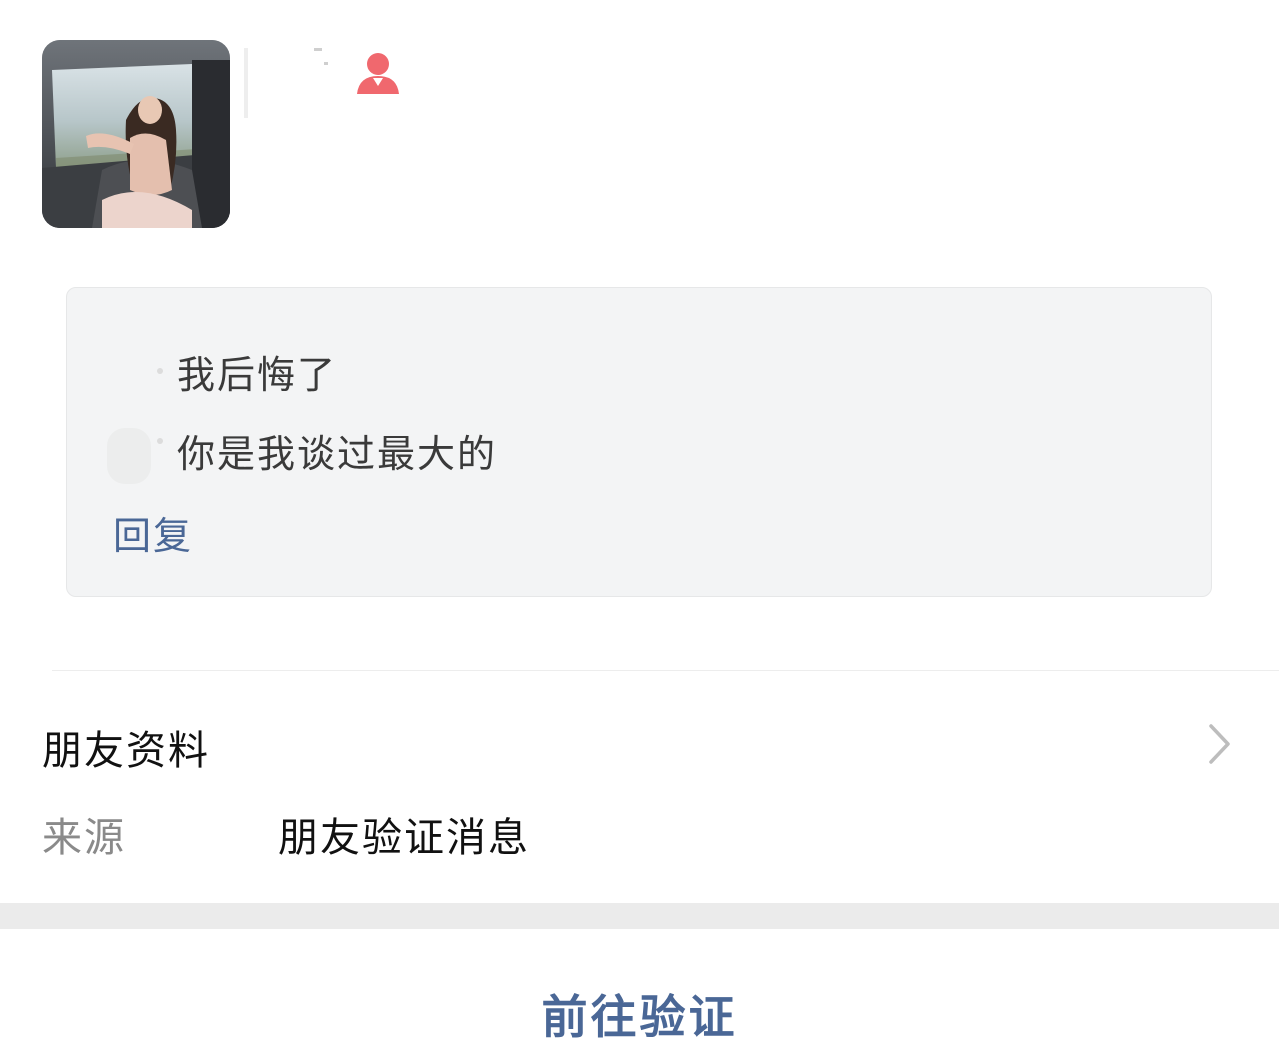 The height and width of the screenshot is (1053, 1279). I want to click on chevron-right-icon, so click(1220, 744).